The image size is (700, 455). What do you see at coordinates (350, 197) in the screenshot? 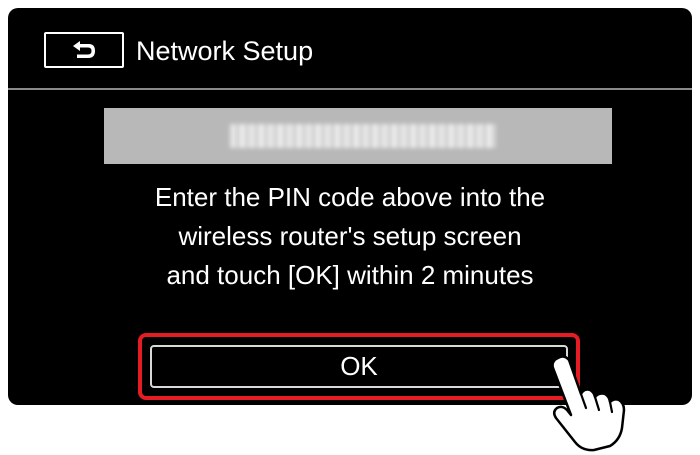
I see `instructions-line-1: Enter the PIN code above into the` at bounding box center [350, 197].